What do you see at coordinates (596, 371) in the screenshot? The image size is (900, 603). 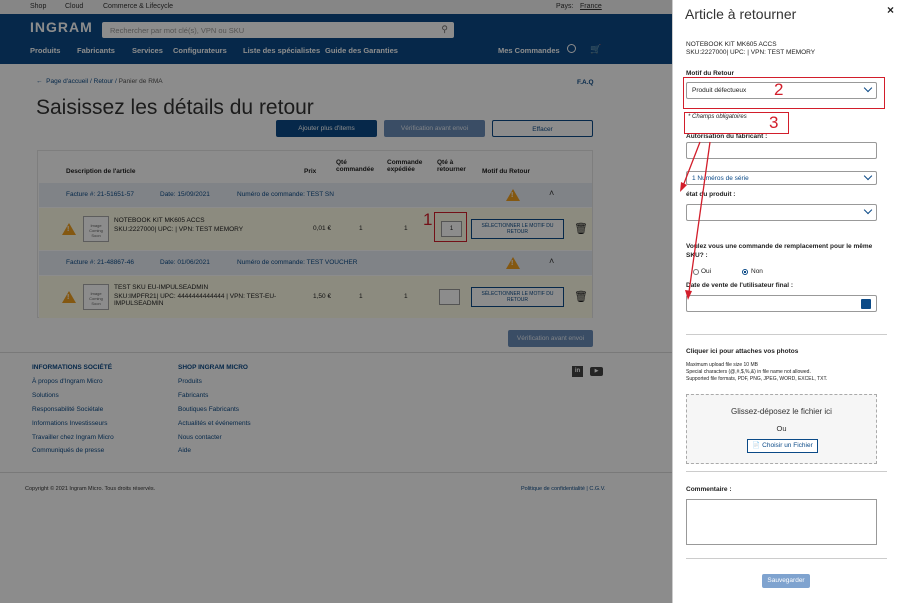 I see `youtube-icon: ▶` at bounding box center [596, 371].